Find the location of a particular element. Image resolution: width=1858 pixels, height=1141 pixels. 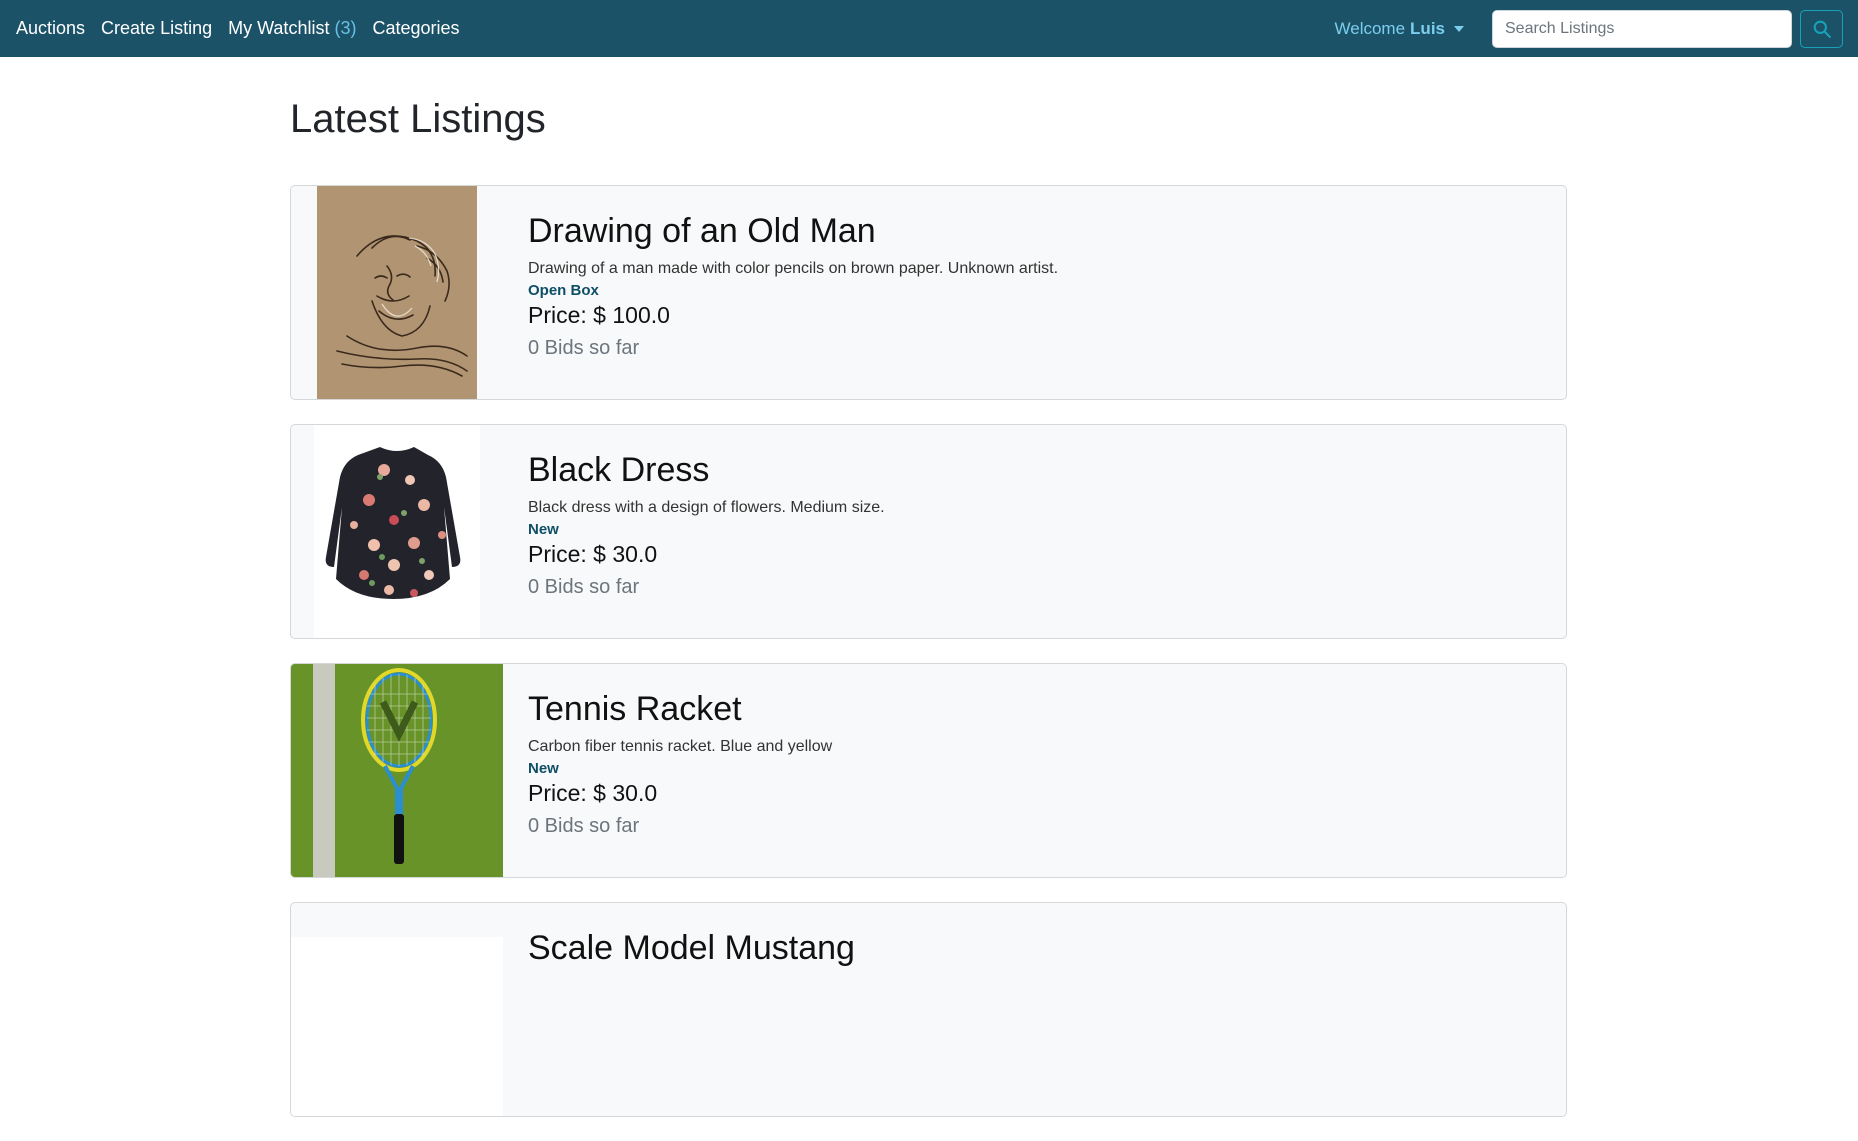

nav-right: Welcome Luis is located at coordinates (1596, 28).